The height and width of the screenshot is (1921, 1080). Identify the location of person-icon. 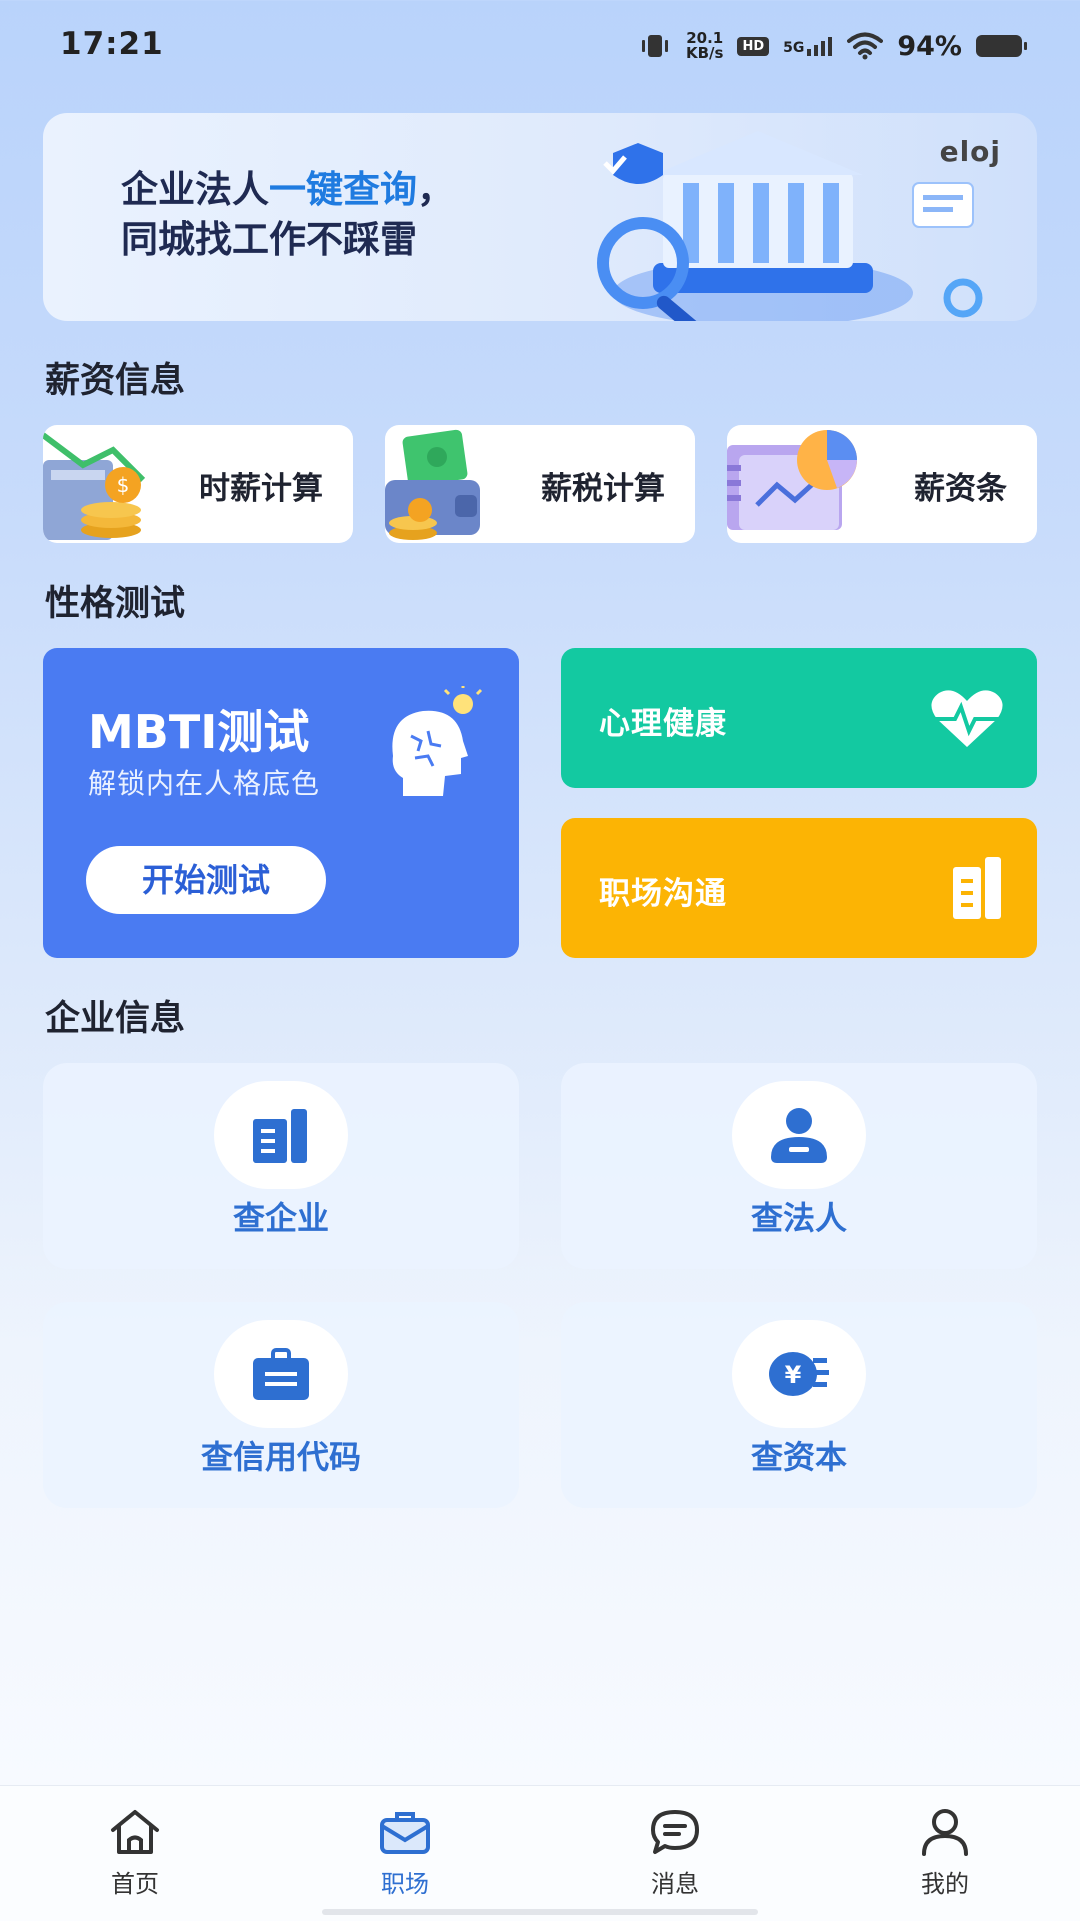
(799, 1135).